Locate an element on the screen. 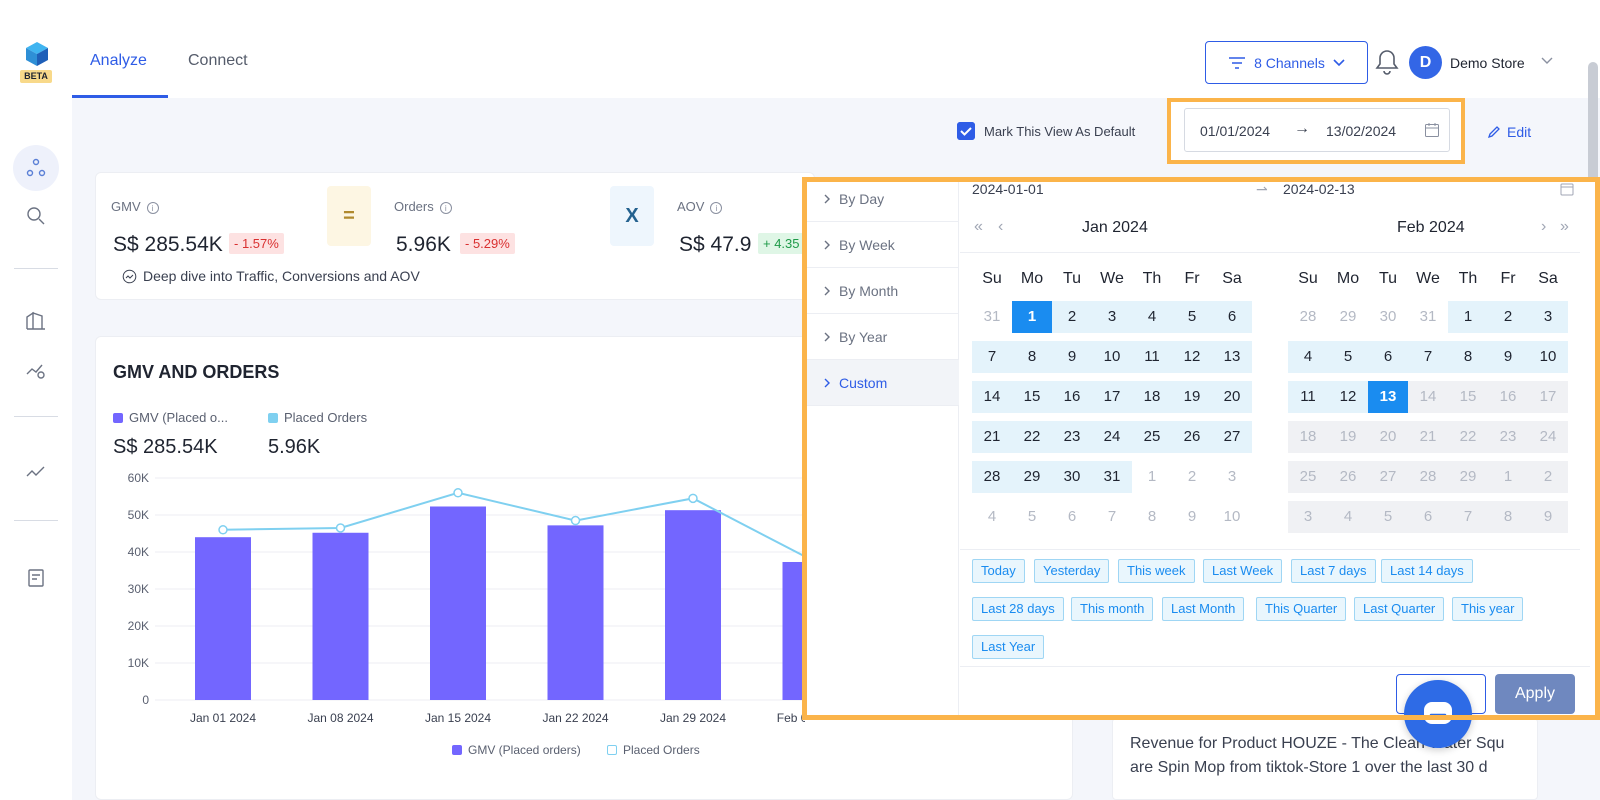  y-tick-label: 10K is located at coordinates (138, 663).